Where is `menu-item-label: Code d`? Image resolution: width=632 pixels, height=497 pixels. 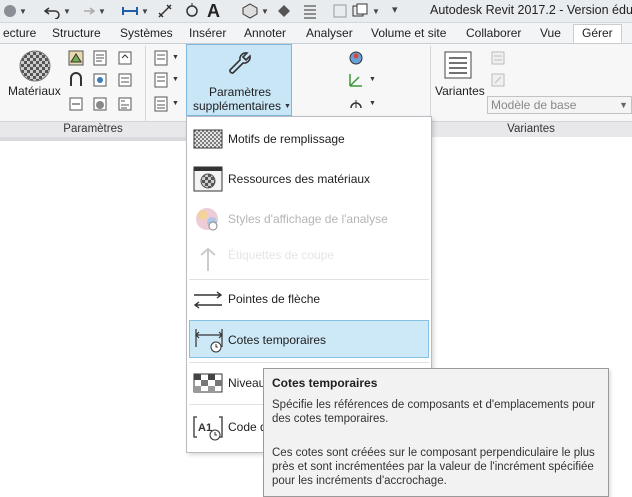
menu-item-label: Code d is located at coordinates (247, 427).